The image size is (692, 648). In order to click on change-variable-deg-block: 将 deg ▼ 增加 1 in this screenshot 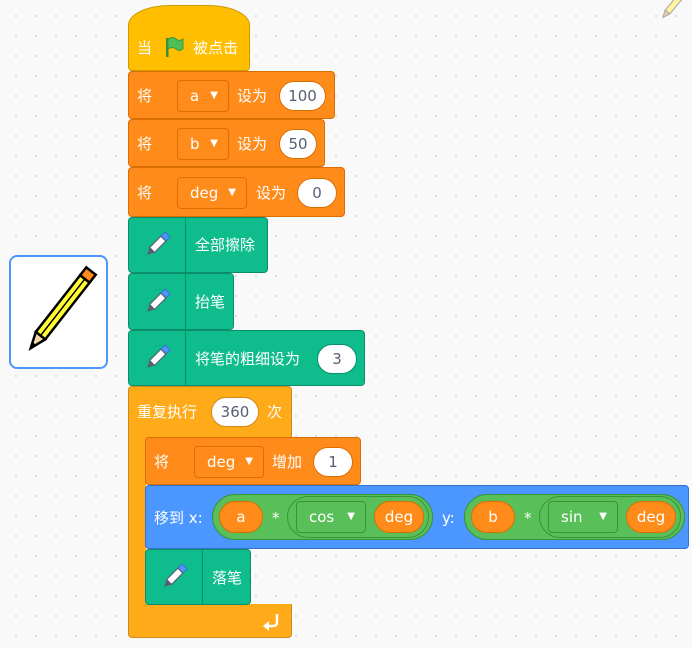, I will do `click(253, 461)`.